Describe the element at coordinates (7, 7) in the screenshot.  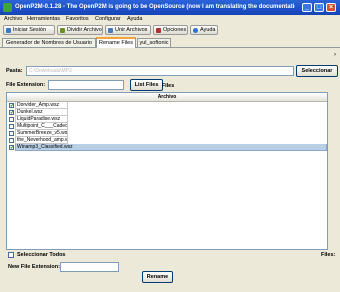
I see `app-icon` at that location.